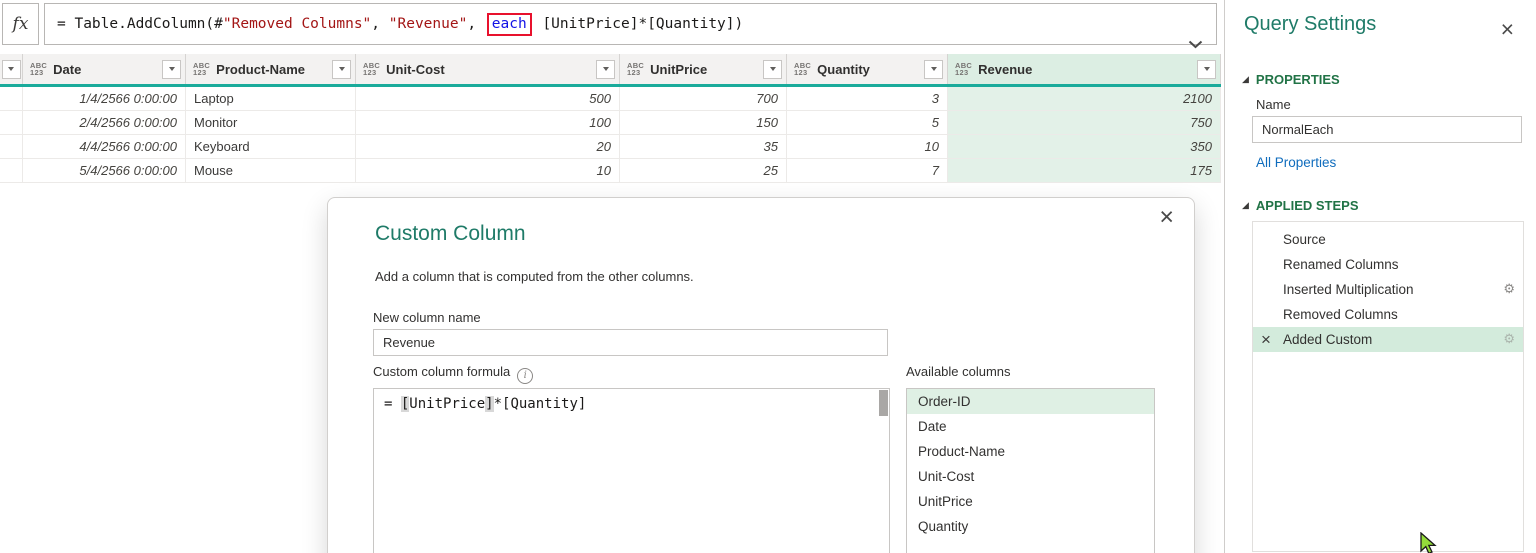 The height and width of the screenshot is (553, 1536). I want to click on applied-steps-section-header: ◢ APPLIED STEPS, so click(1300, 205).